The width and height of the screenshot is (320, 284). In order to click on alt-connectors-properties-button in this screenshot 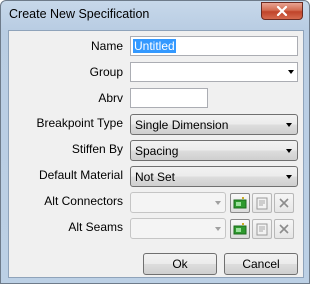, I will do `click(262, 203)`.